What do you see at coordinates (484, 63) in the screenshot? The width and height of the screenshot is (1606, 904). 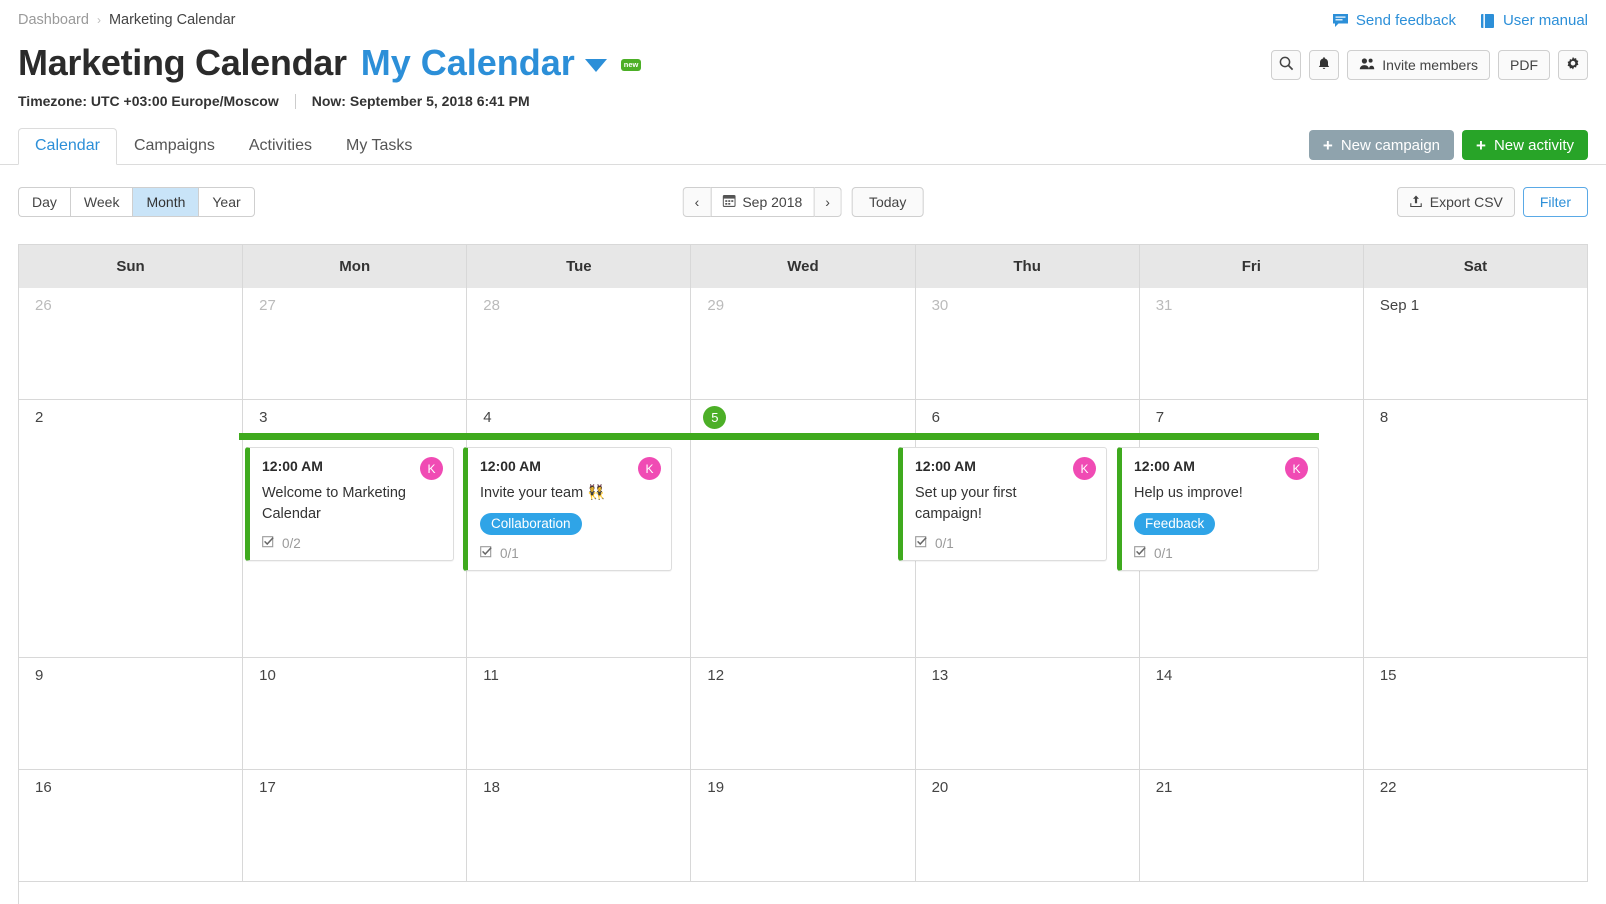 I see `calendar-selector-dropdown: My Calendar` at bounding box center [484, 63].